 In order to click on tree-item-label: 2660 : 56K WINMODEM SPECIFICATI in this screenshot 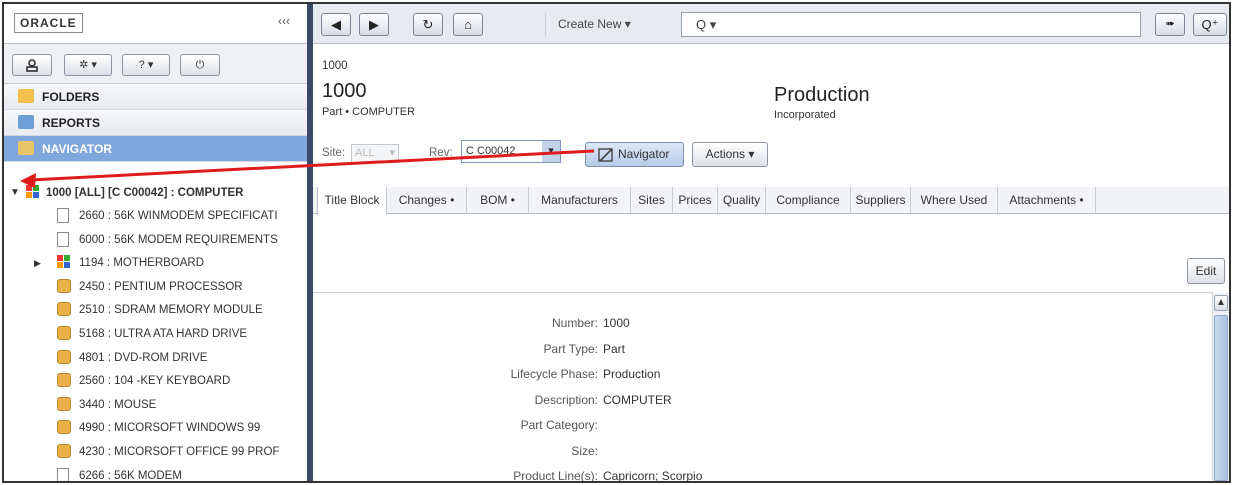, I will do `click(178, 216)`.